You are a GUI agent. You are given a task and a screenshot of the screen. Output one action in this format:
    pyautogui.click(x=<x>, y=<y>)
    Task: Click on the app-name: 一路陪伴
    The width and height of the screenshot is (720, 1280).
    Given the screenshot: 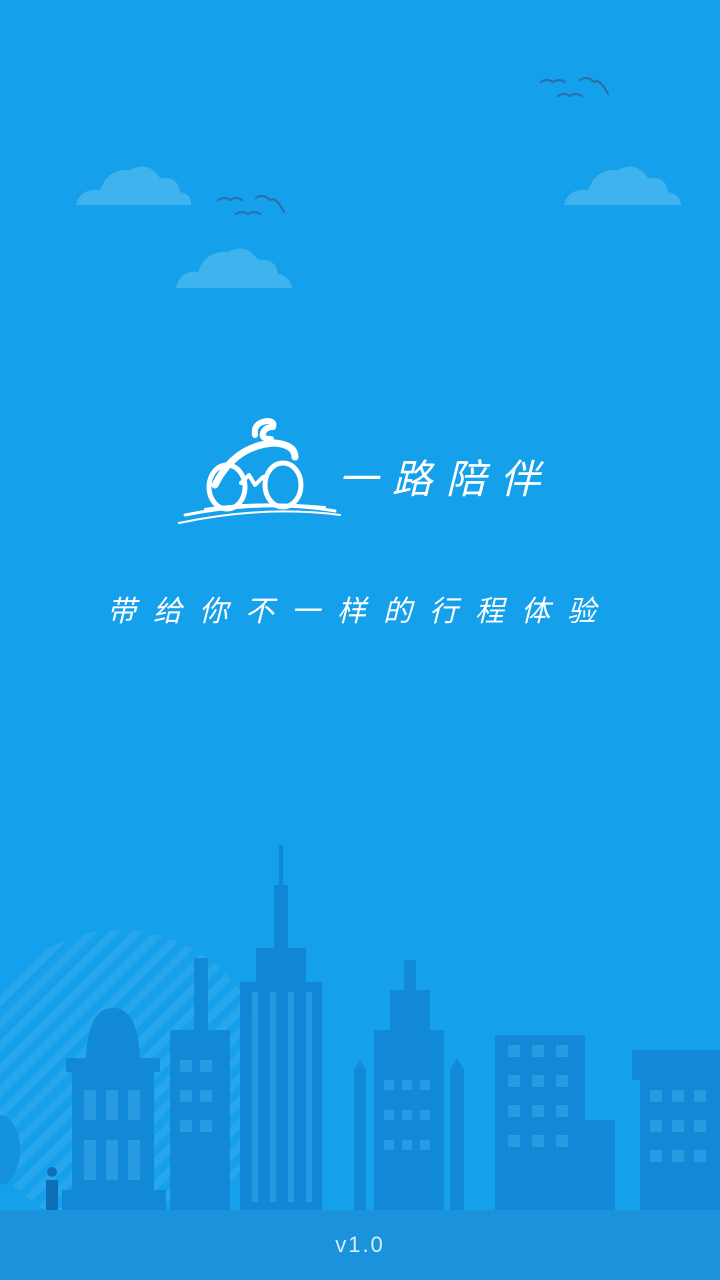 What is the action you would take?
    pyautogui.click(x=446, y=480)
    